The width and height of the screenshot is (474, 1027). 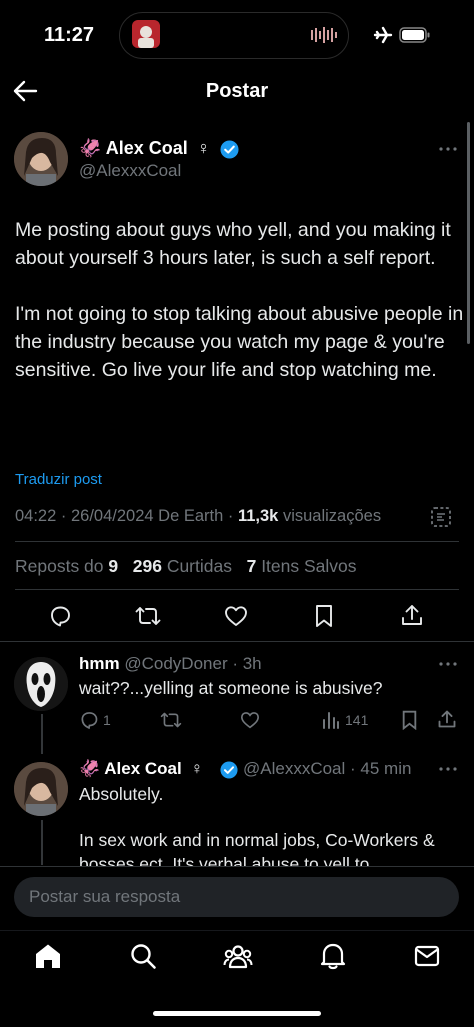 What do you see at coordinates (191, 516) in the screenshot?
I see `post-source: De Earth` at bounding box center [191, 516].